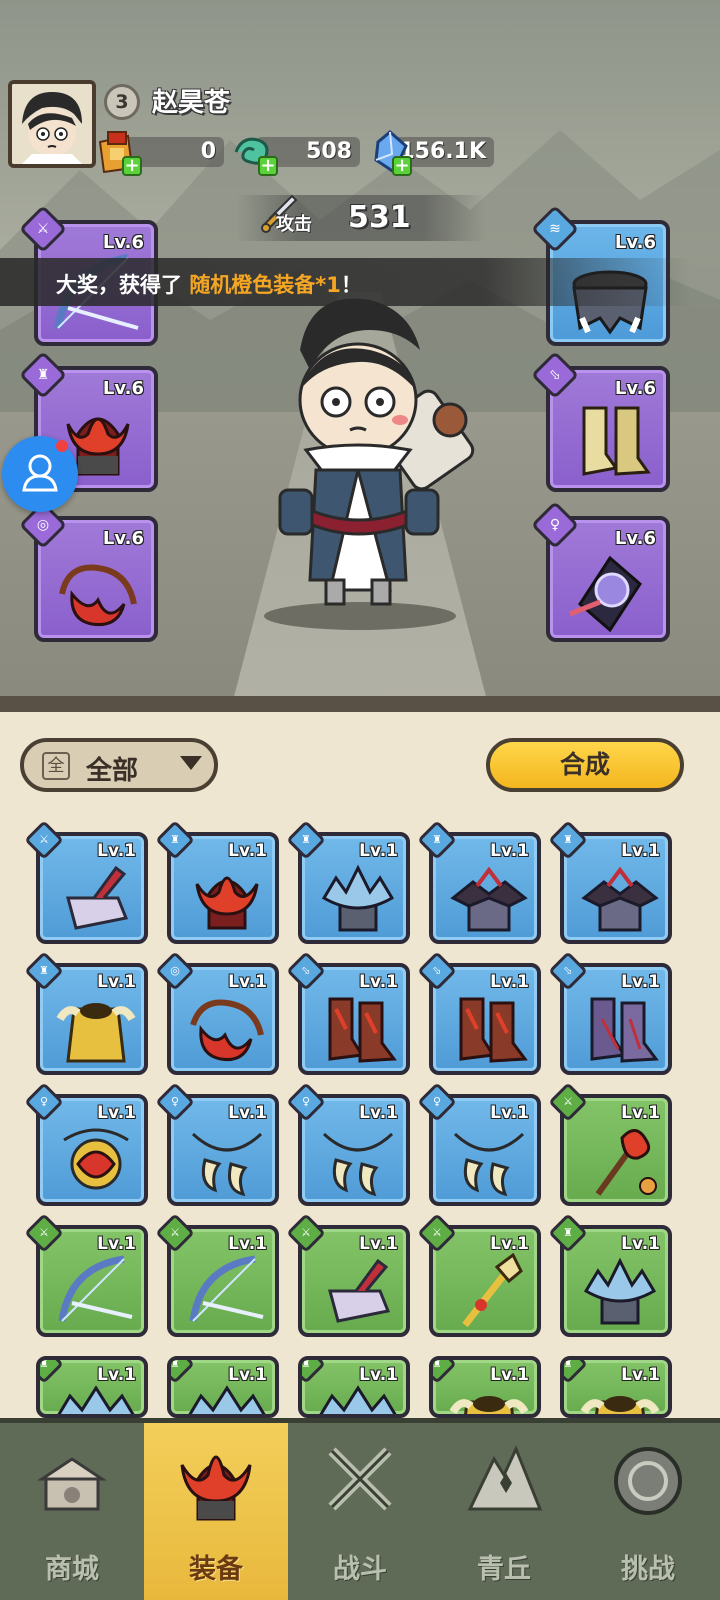  I want to click on nav-tab-label: 挑战, so click(648, 1569).